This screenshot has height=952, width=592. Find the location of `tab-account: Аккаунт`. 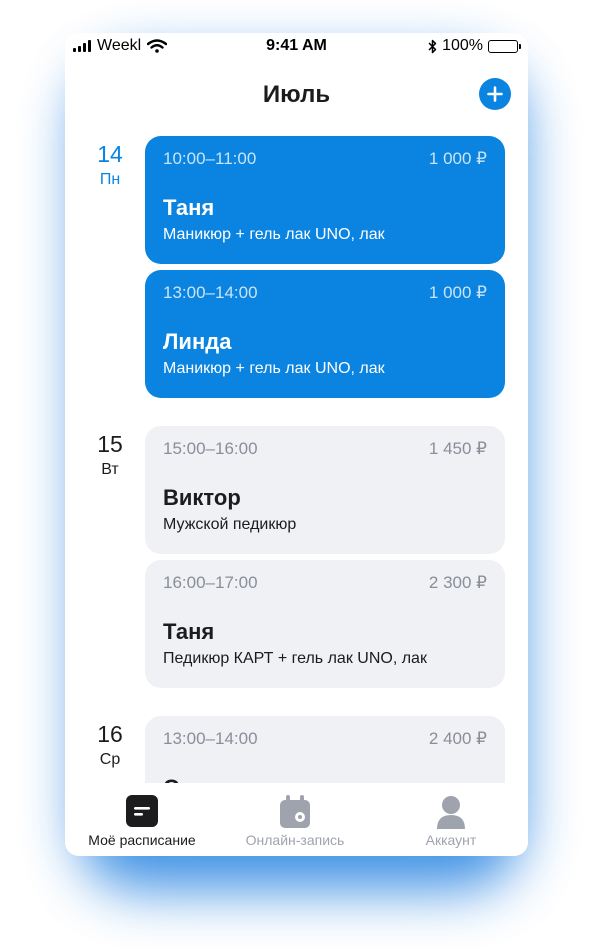

tab-account: Аккаунт is located at coordinates (451, 821).